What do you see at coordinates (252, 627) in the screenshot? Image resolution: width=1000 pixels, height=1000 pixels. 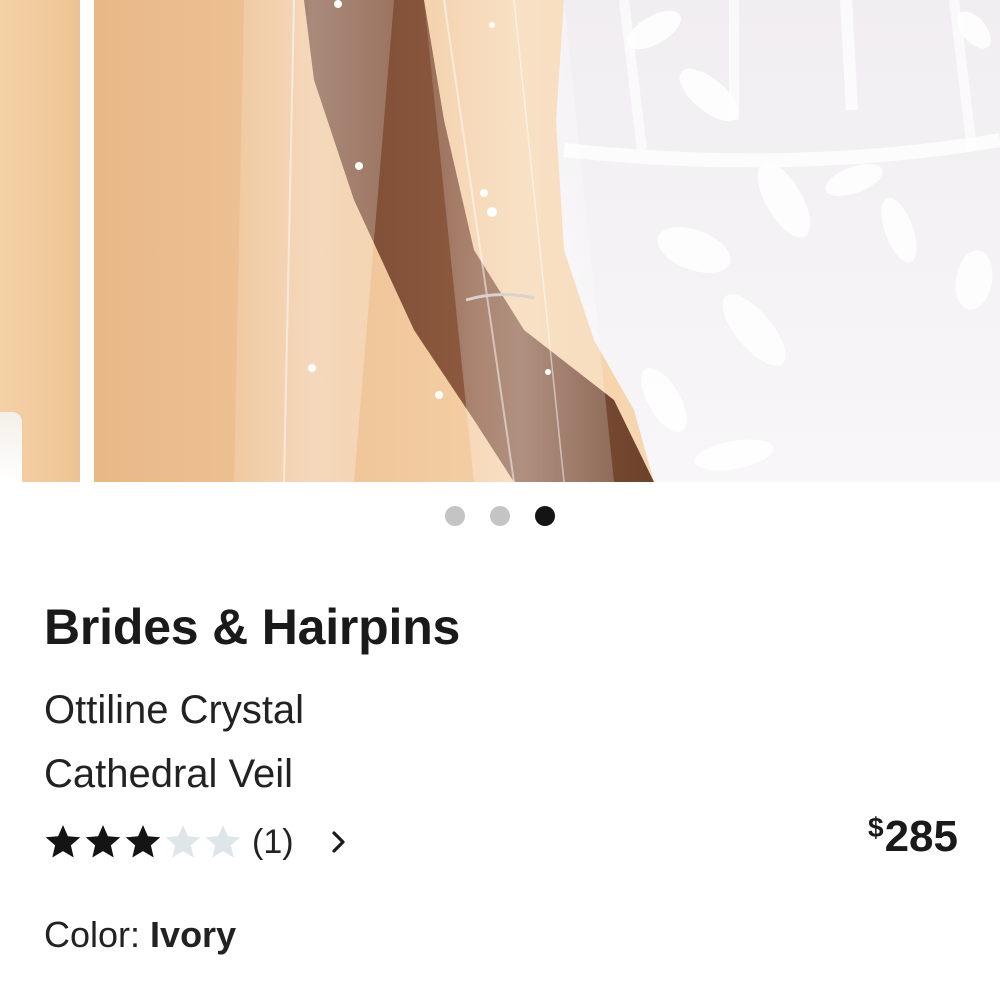 I see `brand-name: Brides & Hairpins` at bounding box center [252, 627].